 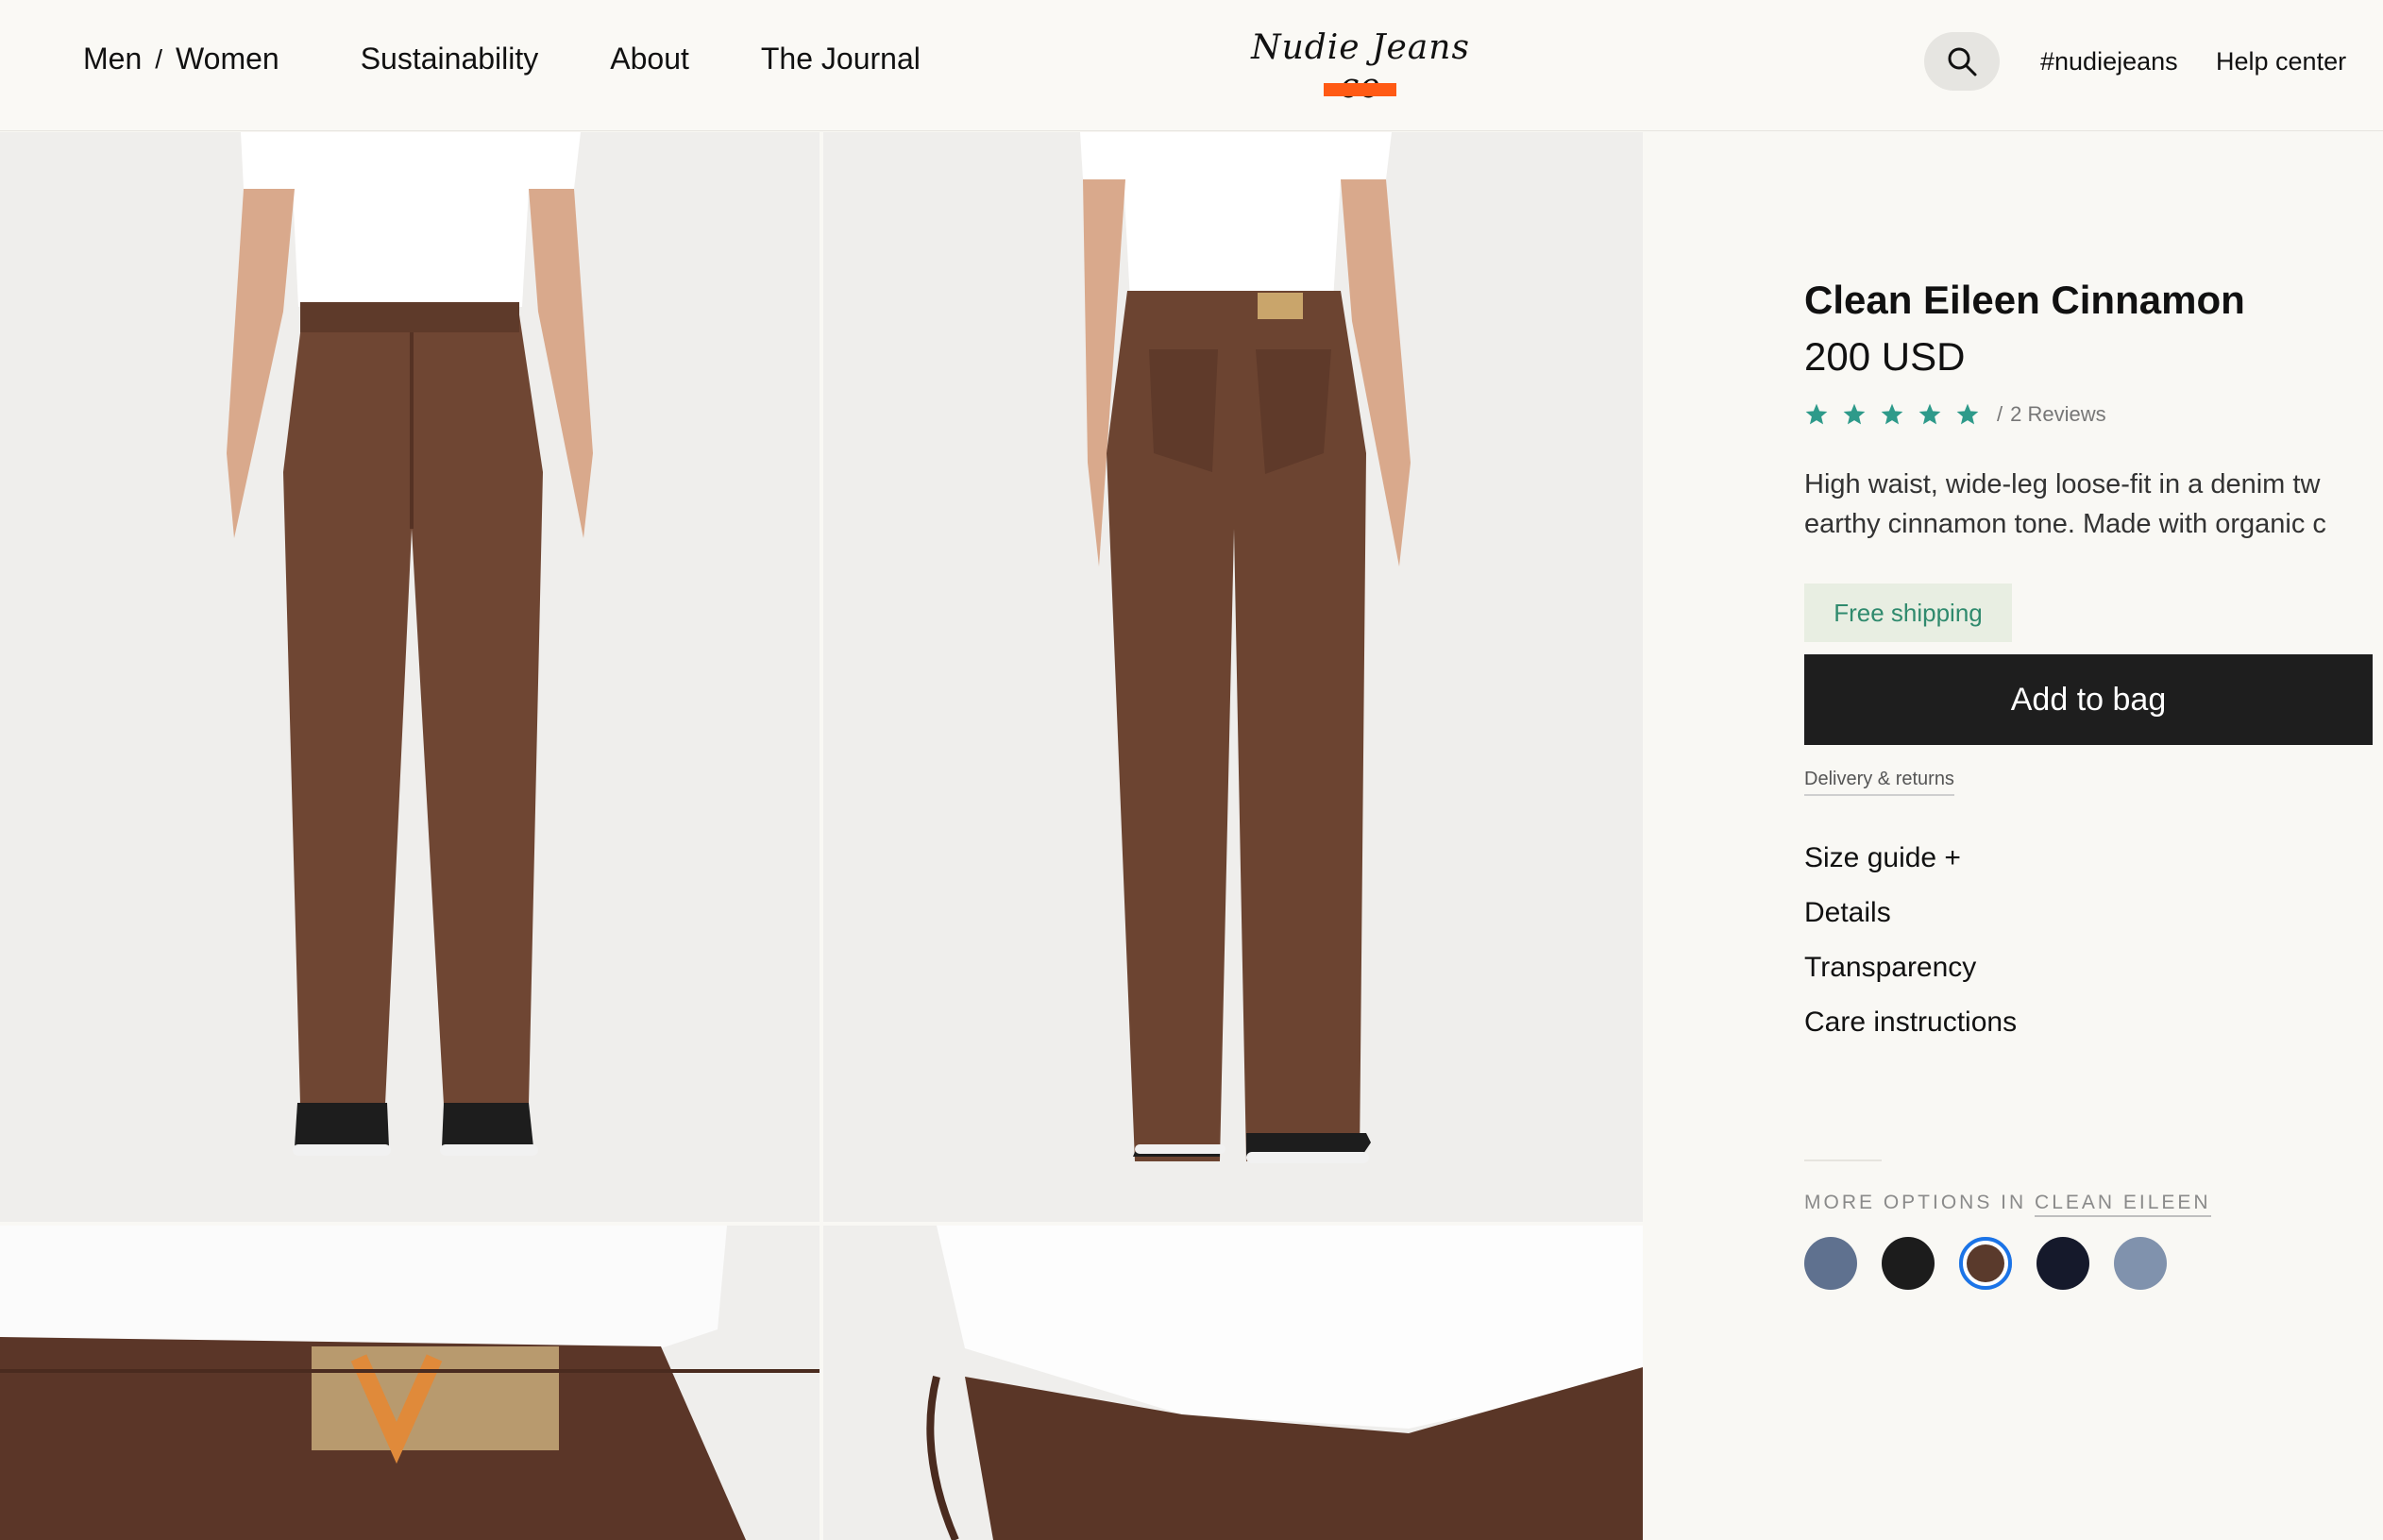 What do you see at coordinates (1233, 1383) in the screenshot?
I see `product-photo-fabric-closeup` at bounding box center [1233, 1383].